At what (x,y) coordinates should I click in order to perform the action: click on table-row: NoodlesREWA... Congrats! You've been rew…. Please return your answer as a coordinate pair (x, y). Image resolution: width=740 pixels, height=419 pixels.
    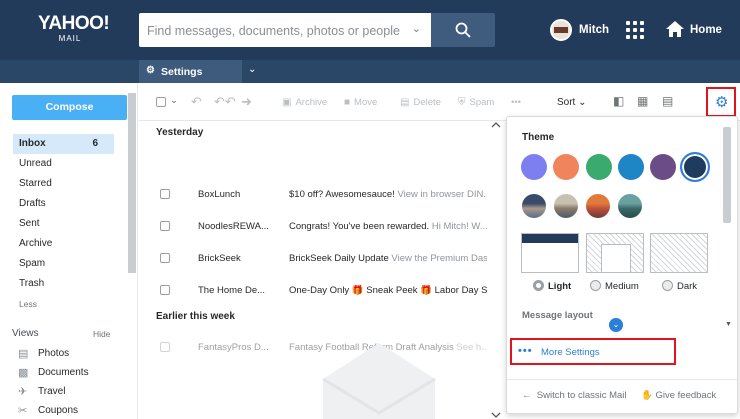
    Looking at the image, I should click on (321, 226).